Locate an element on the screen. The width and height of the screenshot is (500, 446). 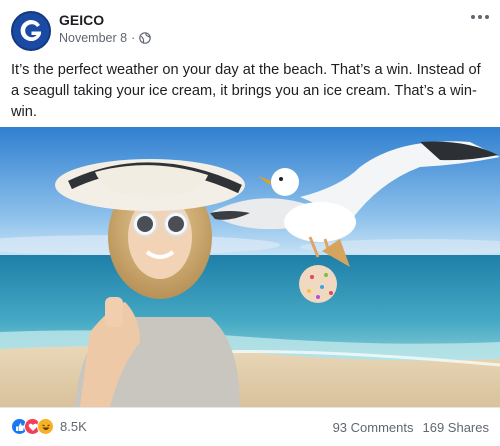
post-meta: November 8 · is located at coordinates (105, 38).